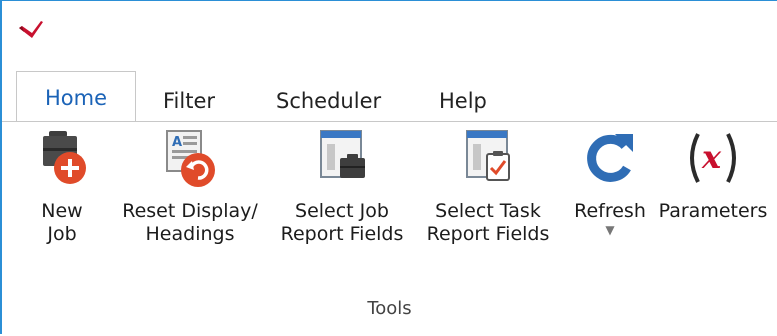  Describe the element at coordinates (64, 157) in the screenshot. I see `new-job-icon` at that location.